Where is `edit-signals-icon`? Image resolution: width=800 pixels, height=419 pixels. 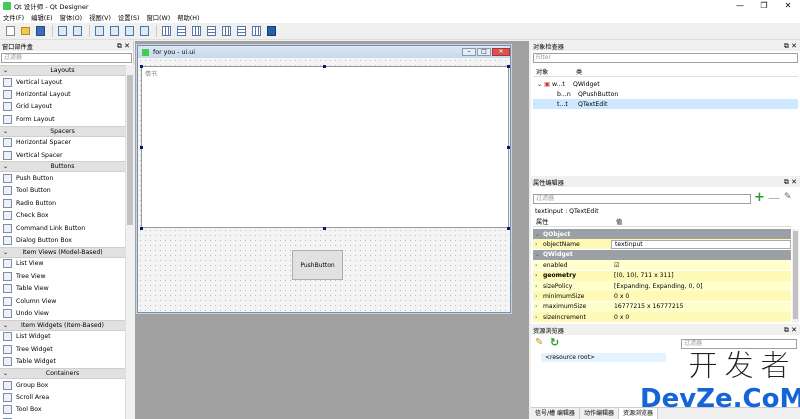
edit-signals-icon is located at coordinates (114, 31).